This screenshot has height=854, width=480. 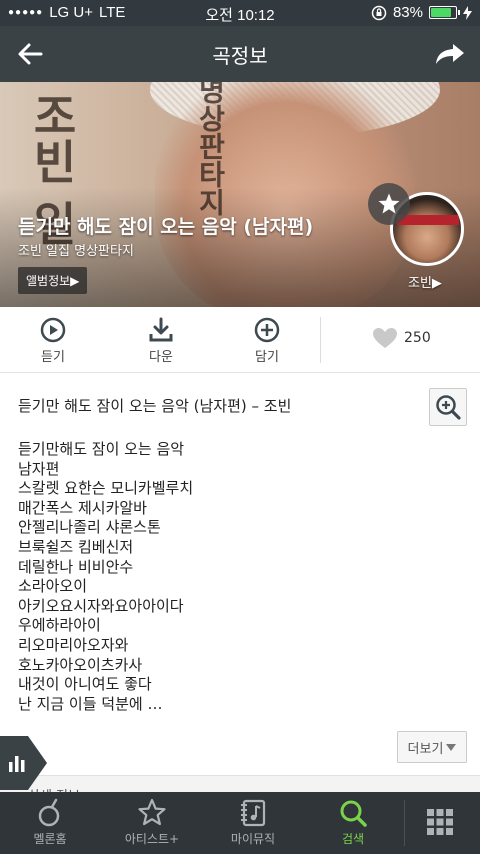 What do you see at coordinates (425, 281) in the screenshot?
I see `artist-link: 조빈▶` at bounding box center [425, 281].